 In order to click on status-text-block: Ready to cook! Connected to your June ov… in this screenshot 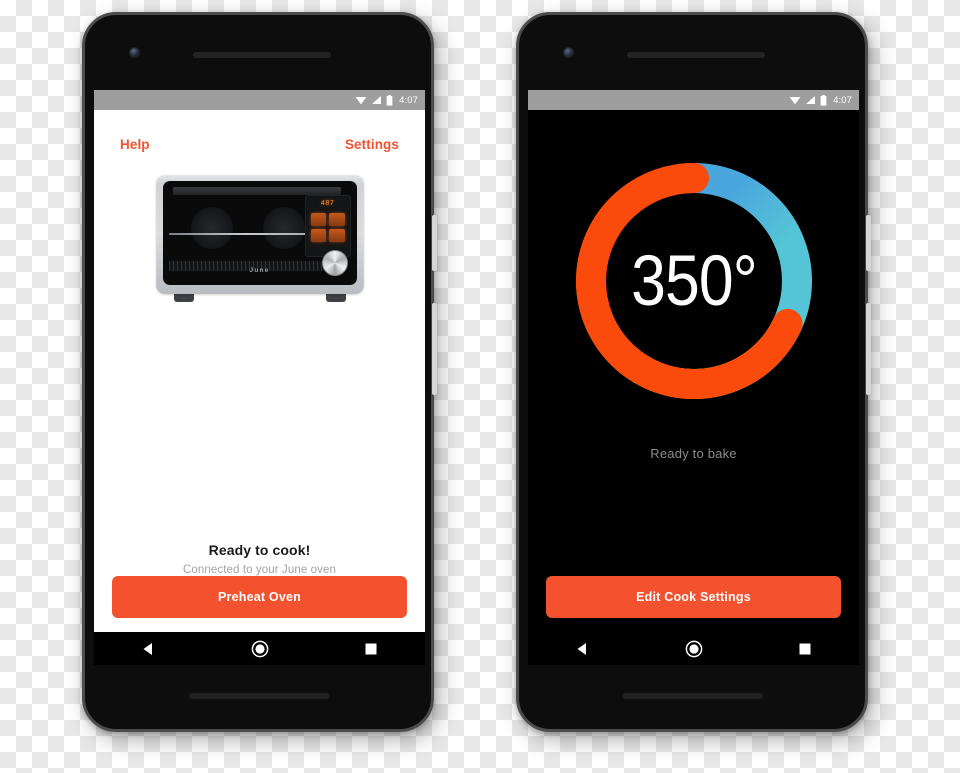, I will do `click(259, 558)`.